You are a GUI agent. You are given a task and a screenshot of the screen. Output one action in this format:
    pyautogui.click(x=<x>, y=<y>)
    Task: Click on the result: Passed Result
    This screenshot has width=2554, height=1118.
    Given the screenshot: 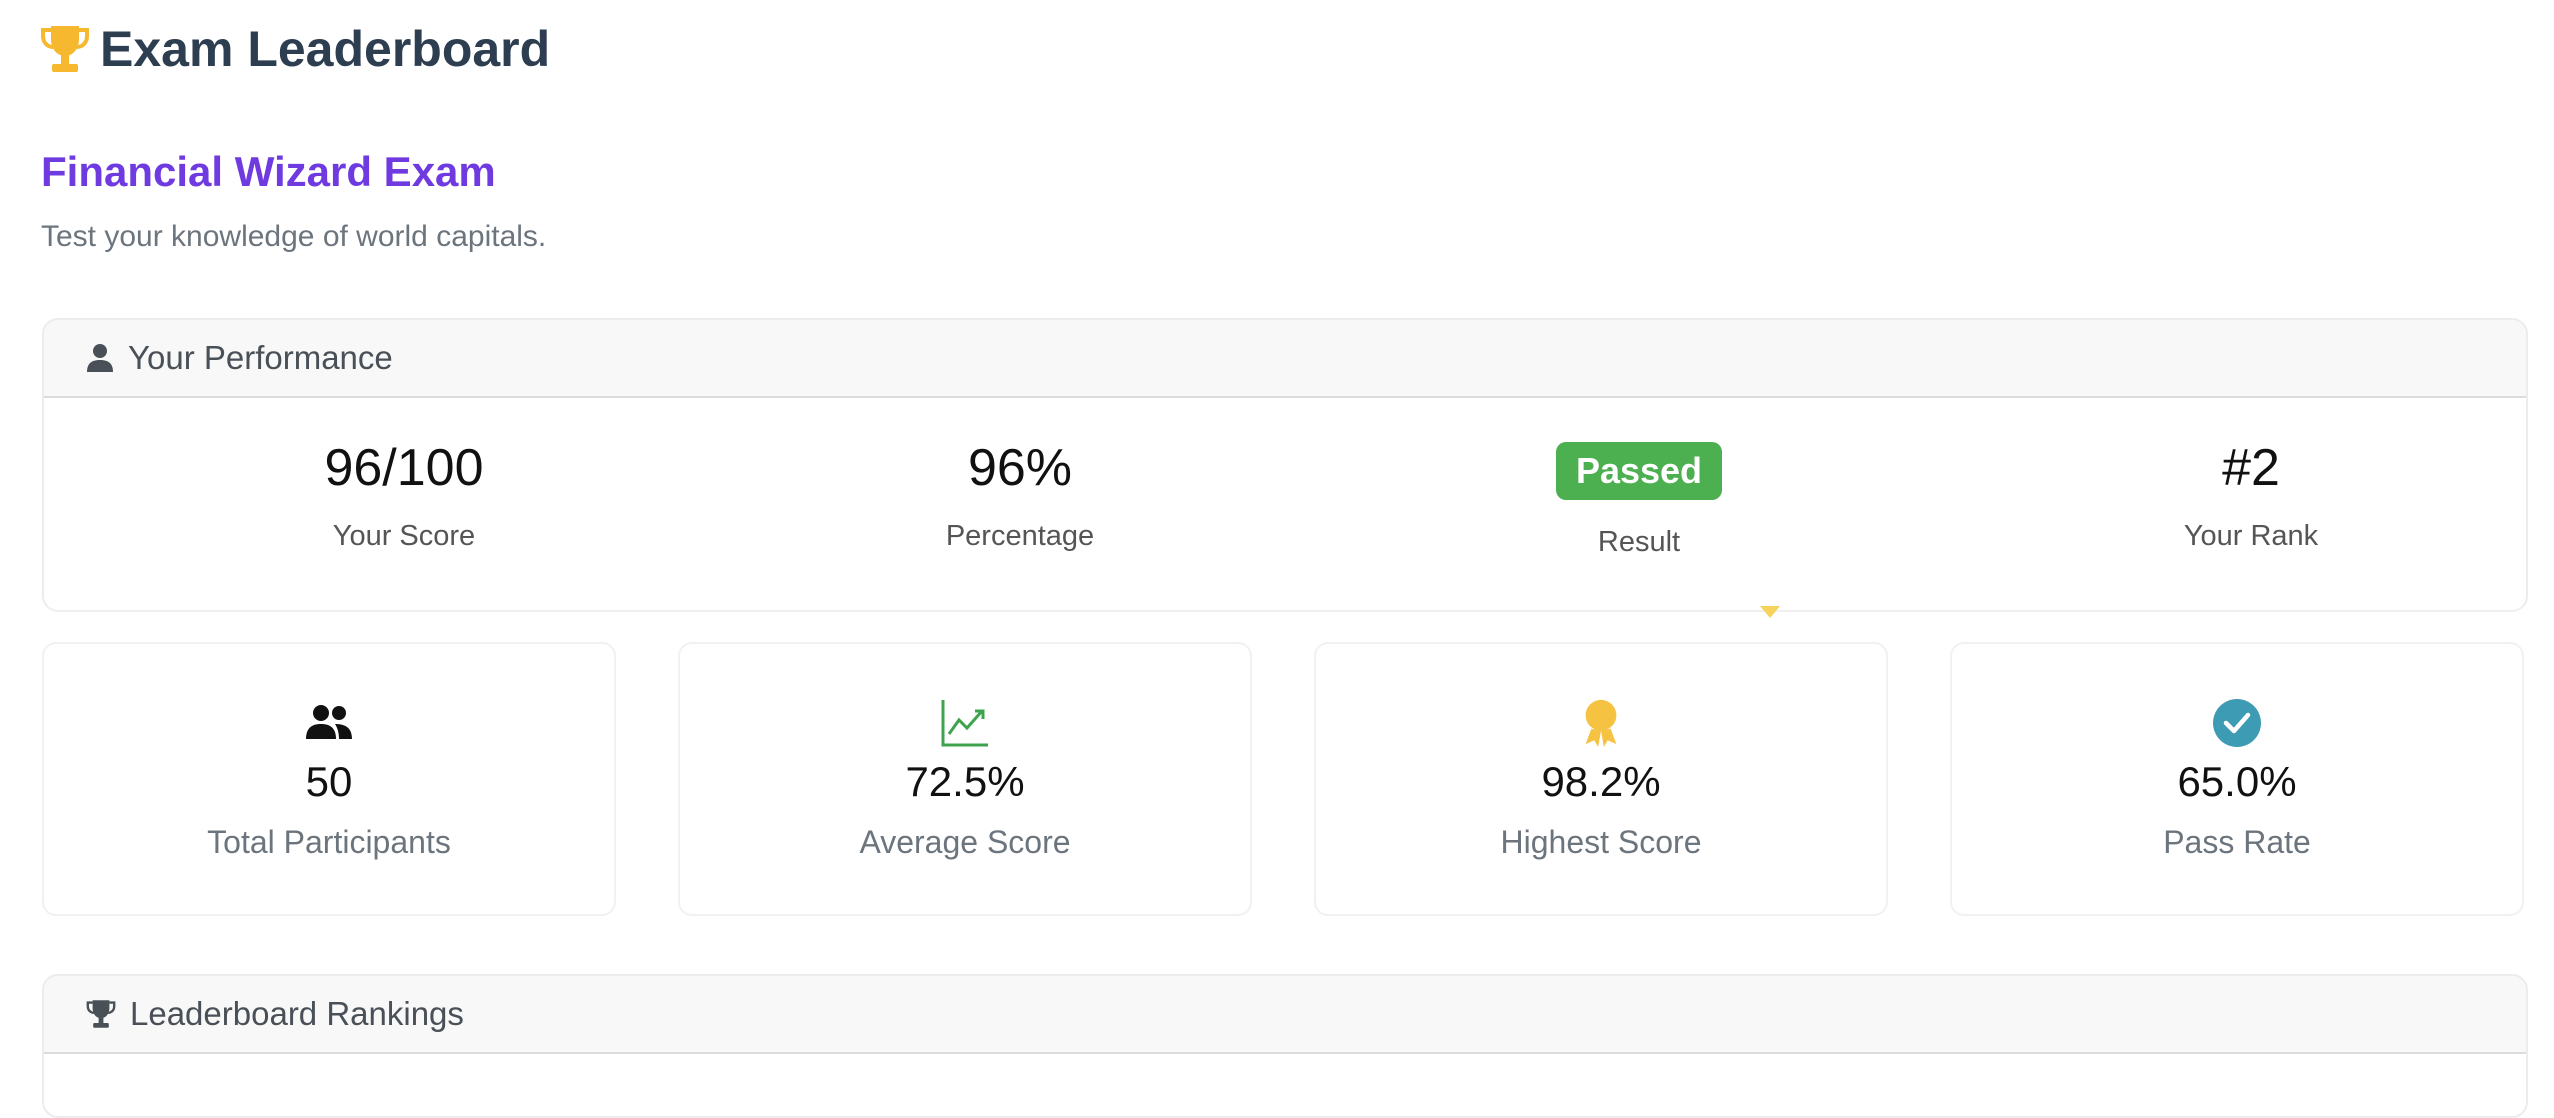 What is the action you would take?
    pyautogui.click(x=1639, y=503)
    